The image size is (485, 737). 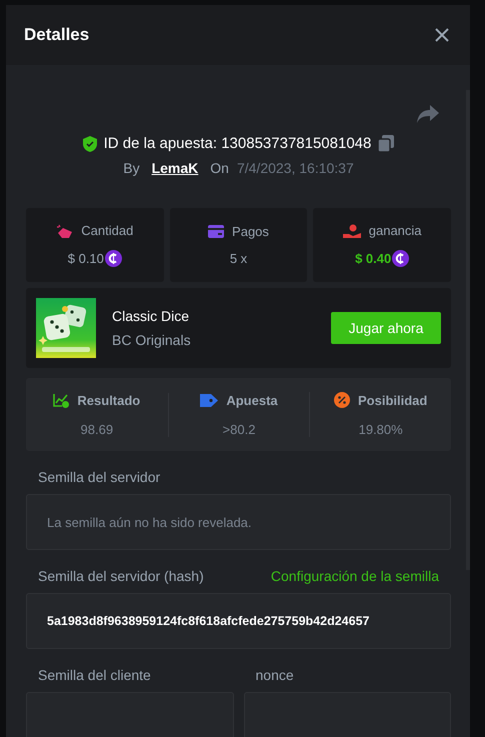 What do you see at coordinates (295, 168) in the screenshot?
I see `bet-date: 7/4/2023, 16:10:37` at bounding box center [295, 168].